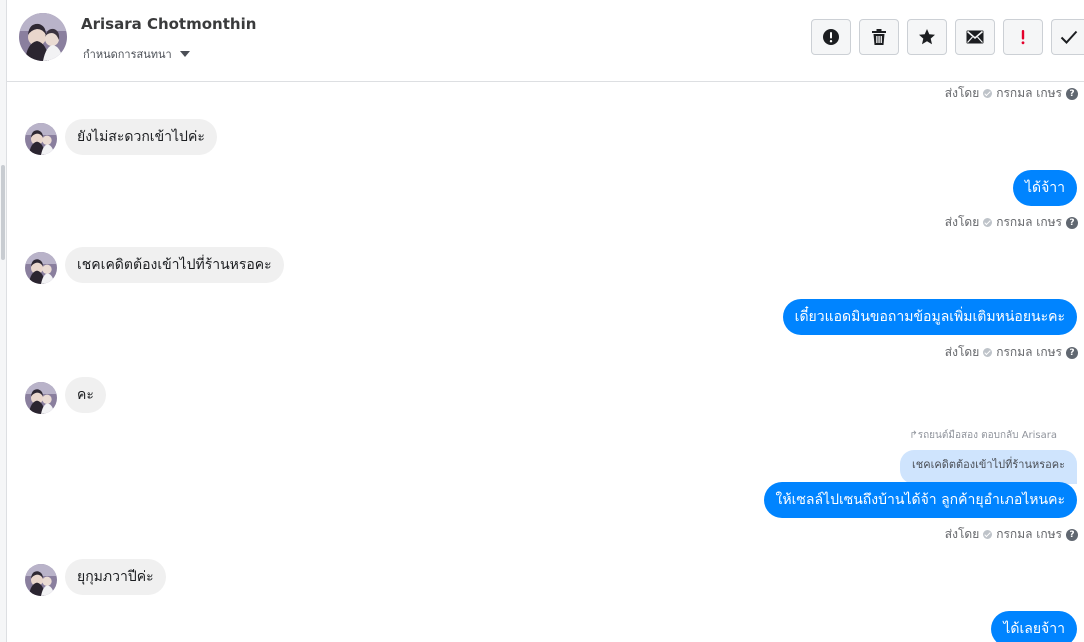  What do you see at coordinates (127, 54) in the screenshot?
I see `assign-conversation-label: กำหนดการสนทนา` at bounding box center [127, 54].